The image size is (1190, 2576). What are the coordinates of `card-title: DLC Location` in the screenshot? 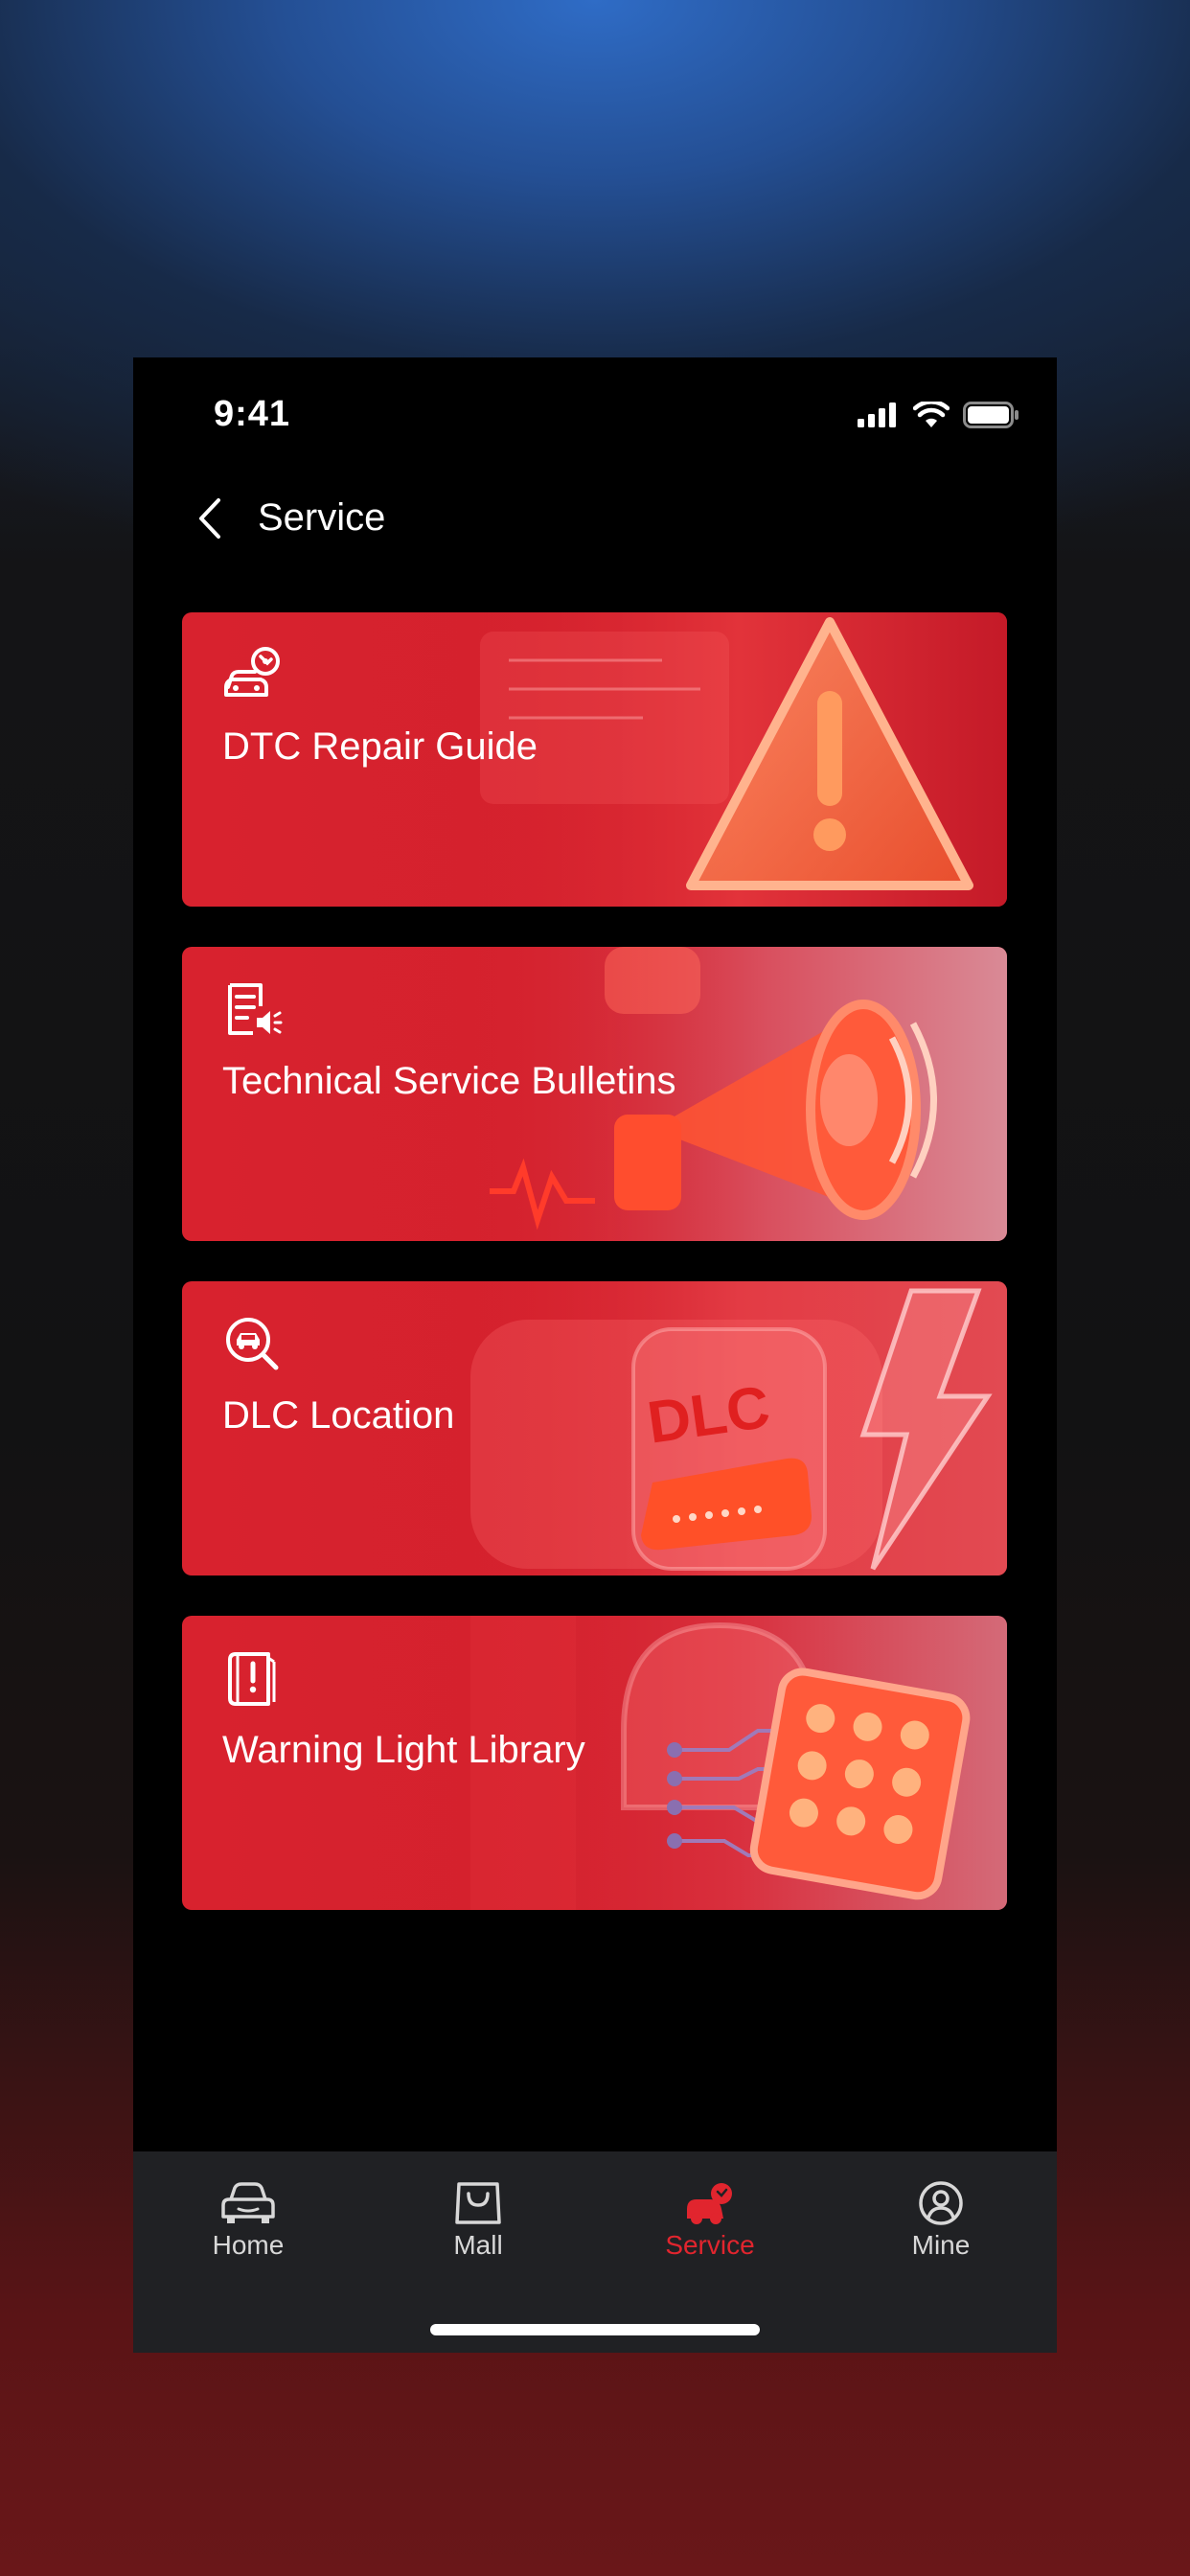 It's located at (339, 1415).